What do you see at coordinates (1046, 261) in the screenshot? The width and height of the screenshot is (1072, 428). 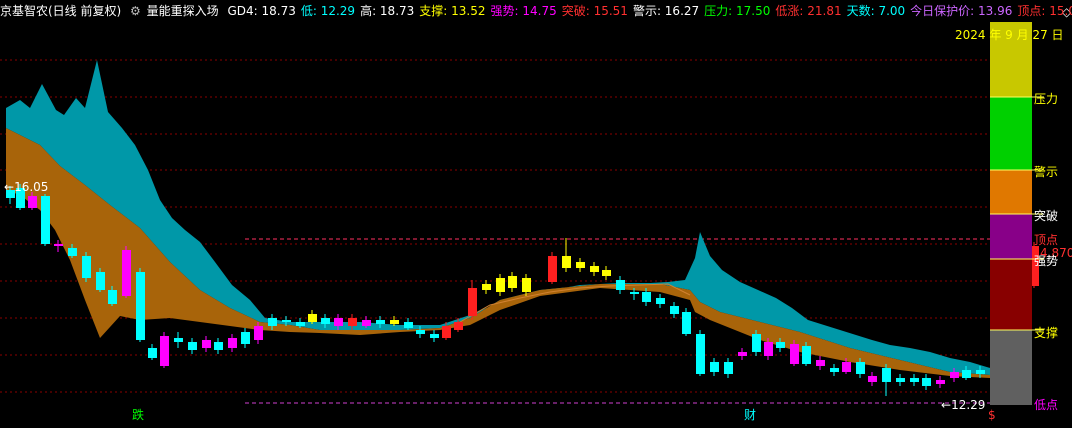 I see `level-label-strong: 强势` at bounding box center [1046, 261].